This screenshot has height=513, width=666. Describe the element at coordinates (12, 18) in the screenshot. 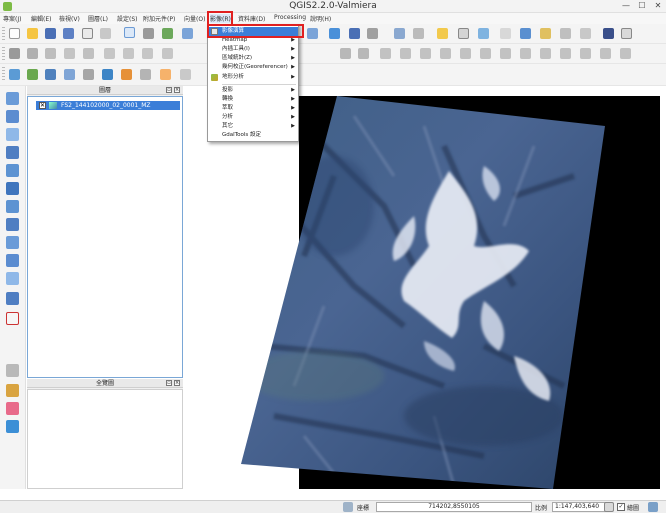

I see `menu-project: 專案(J)` at that location.